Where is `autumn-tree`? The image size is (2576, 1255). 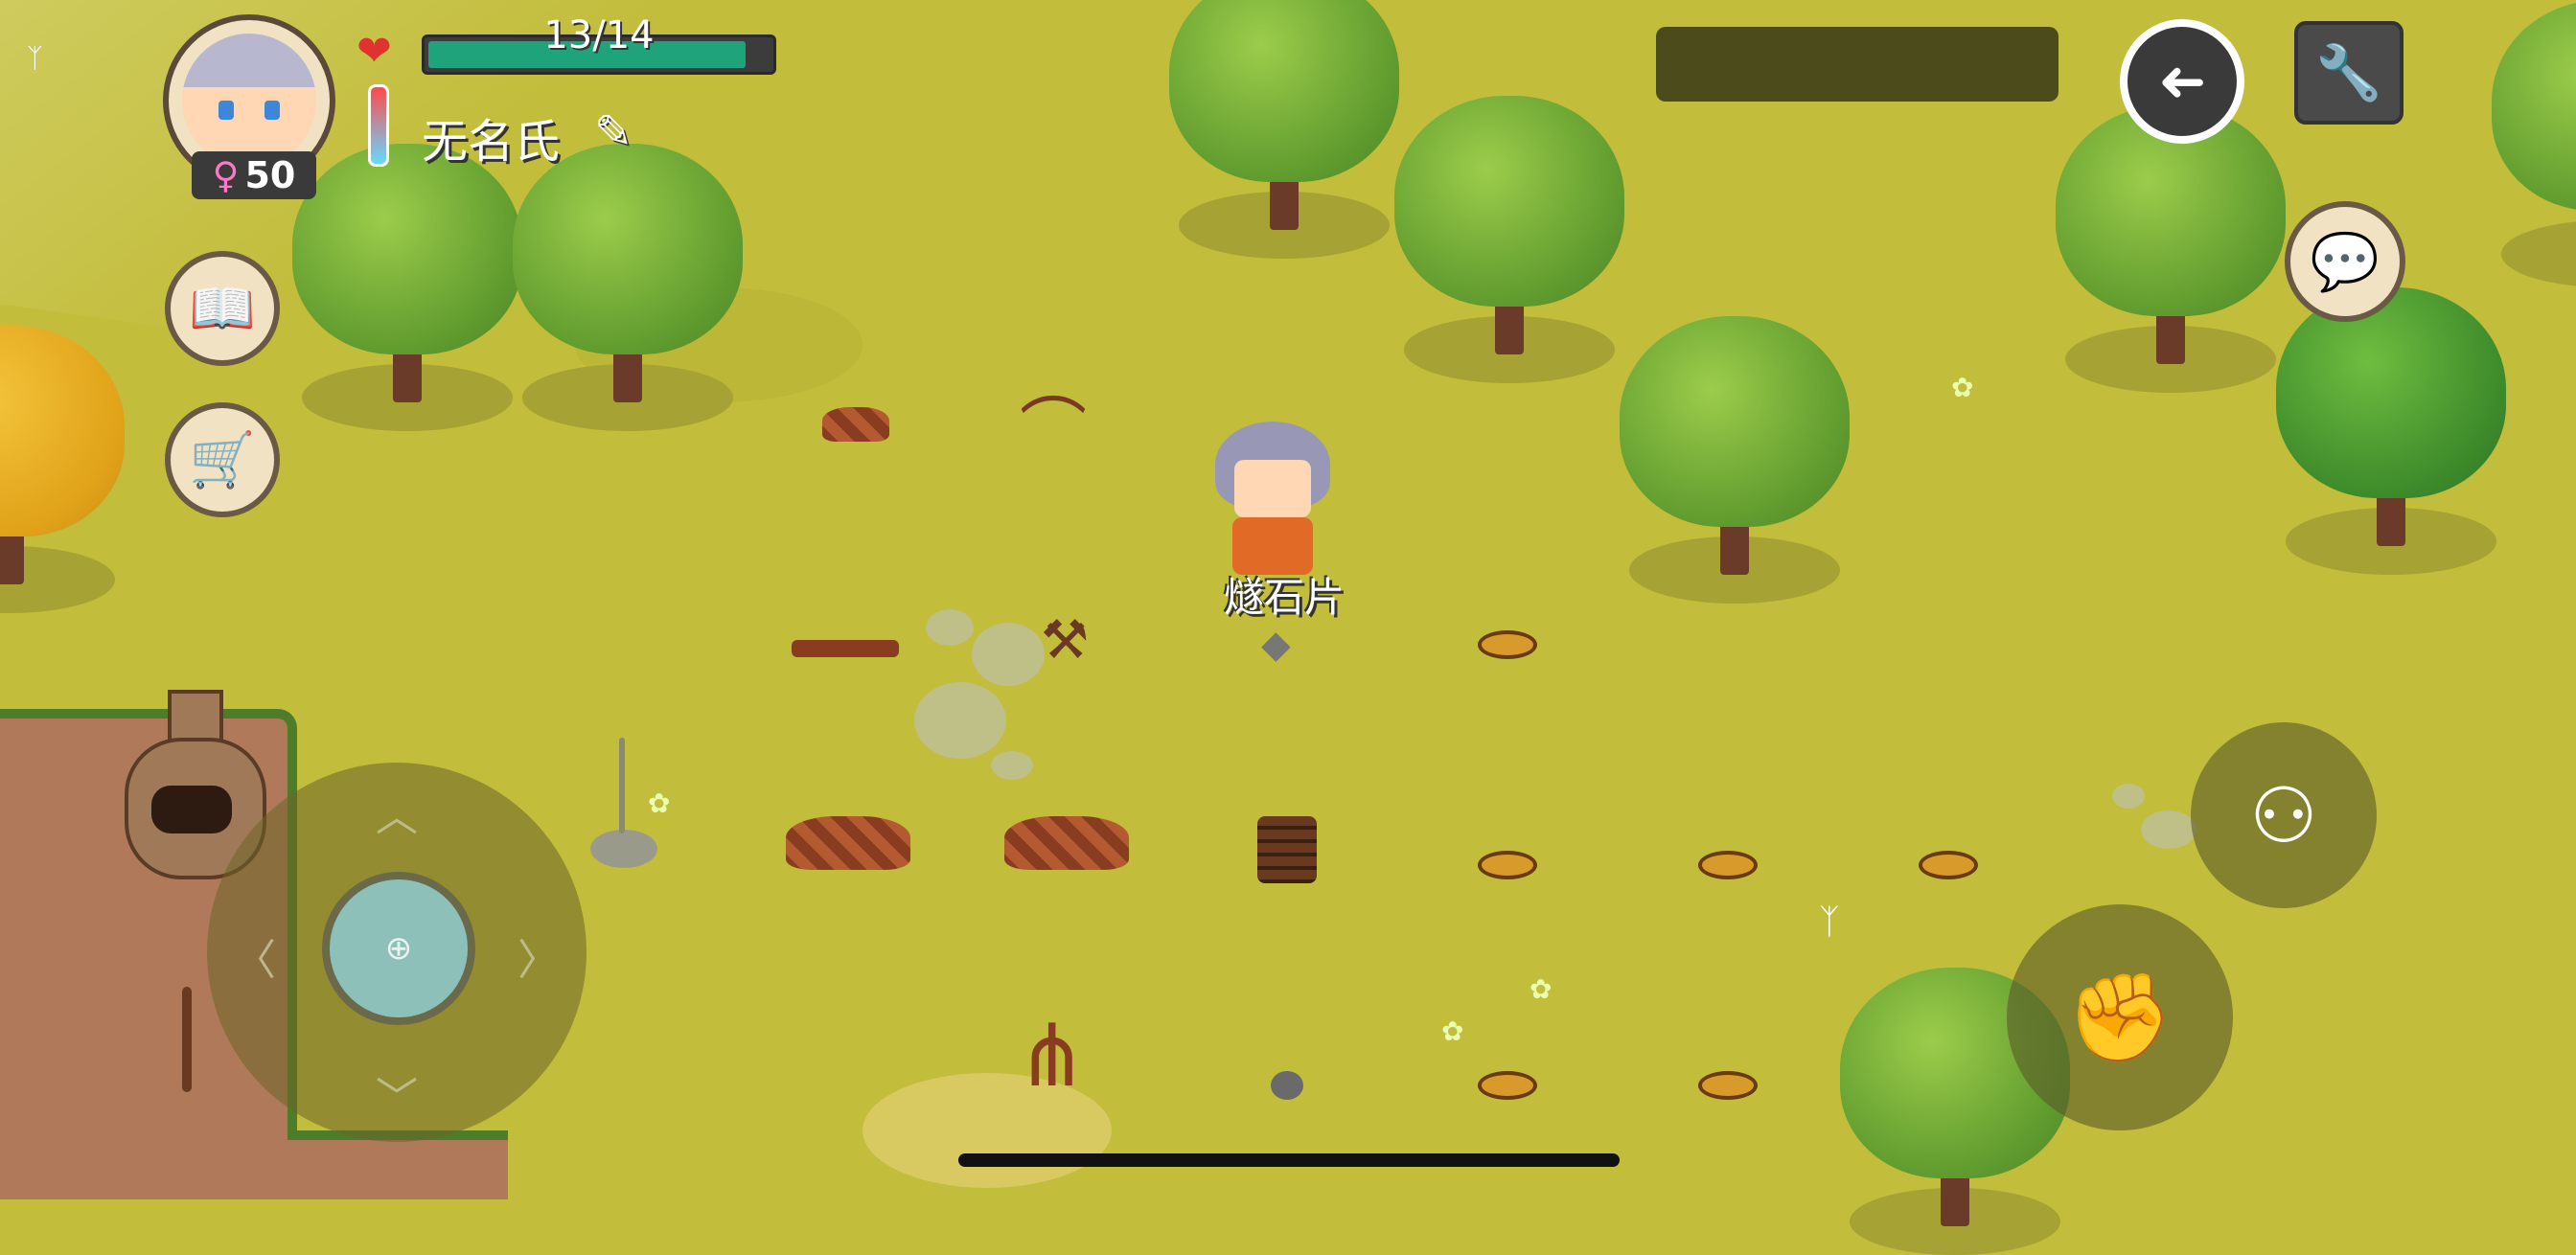
autumn-tree is located at coordinates (63, 469).